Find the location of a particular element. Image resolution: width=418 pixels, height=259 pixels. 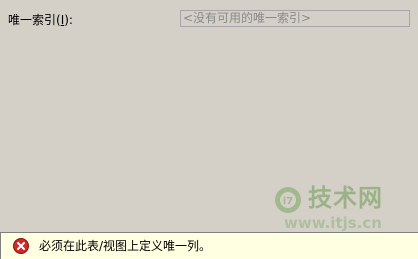

watermark-circle-icon: i7 is located at coordinates (288, 200).